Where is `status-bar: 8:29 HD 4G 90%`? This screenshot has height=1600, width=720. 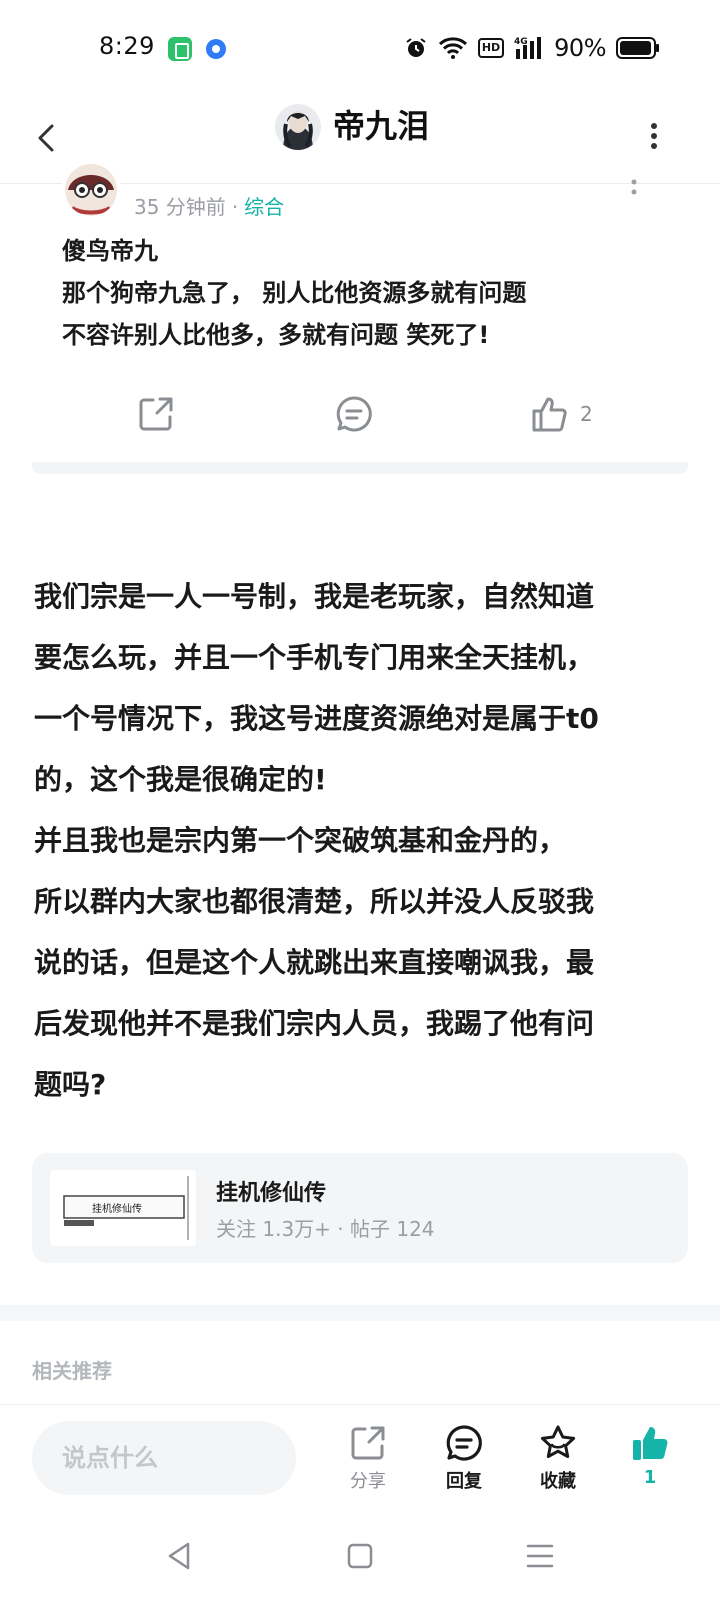
status-bar: 8:29 HD 4G 90% is located at coordinates (360, 48).